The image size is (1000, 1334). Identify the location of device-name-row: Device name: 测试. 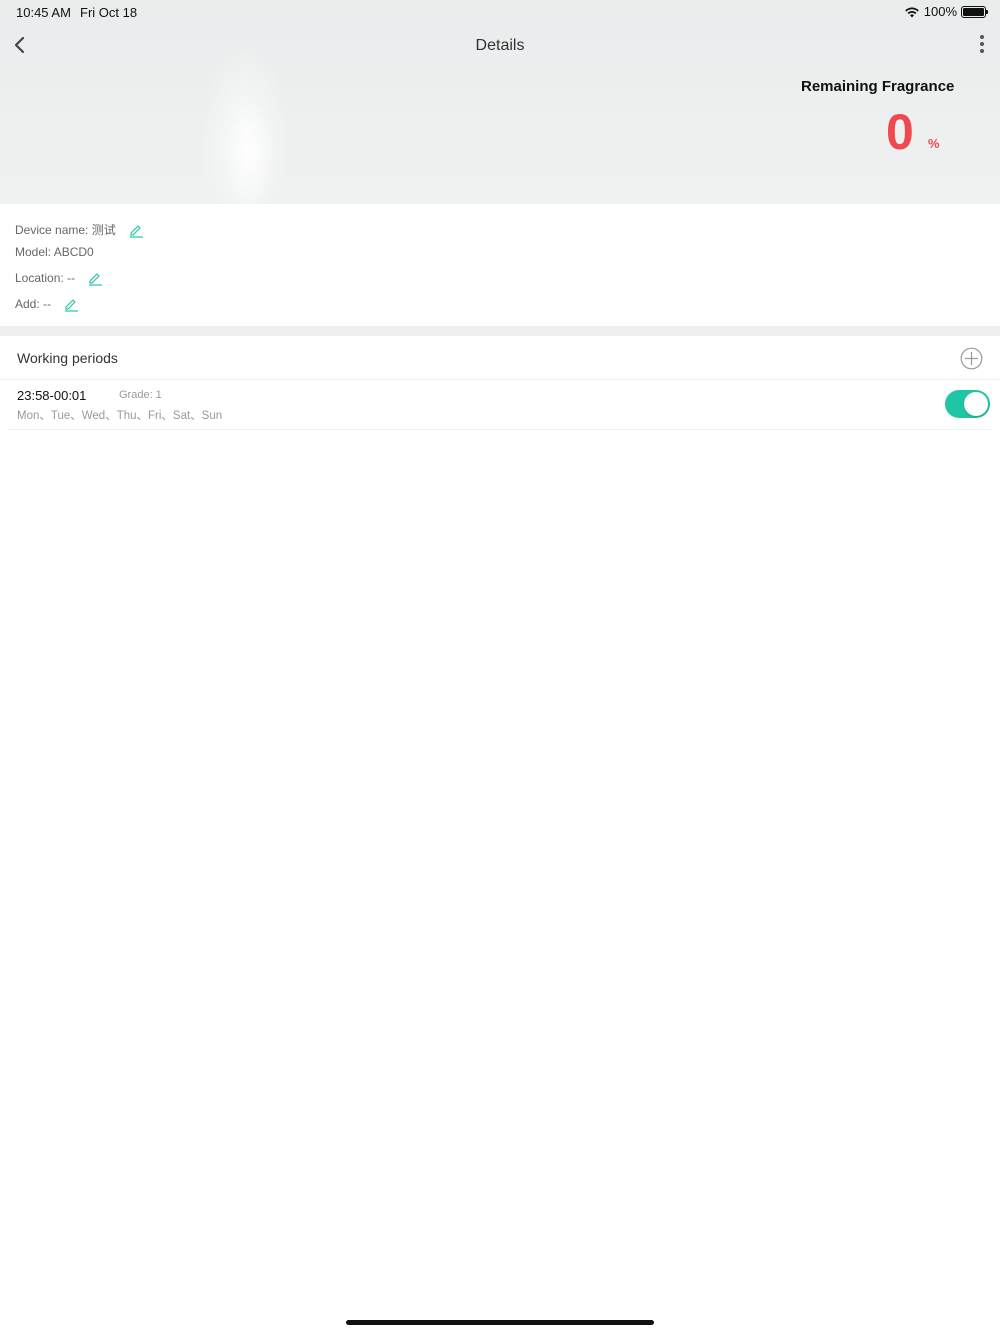
(79, 229).